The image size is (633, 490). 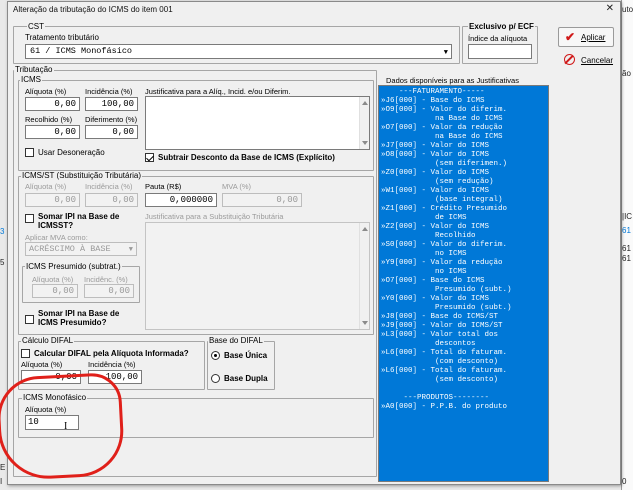 I want to click on list-item: »L3[000] - Valor total dos, so click(x=439, y=335).